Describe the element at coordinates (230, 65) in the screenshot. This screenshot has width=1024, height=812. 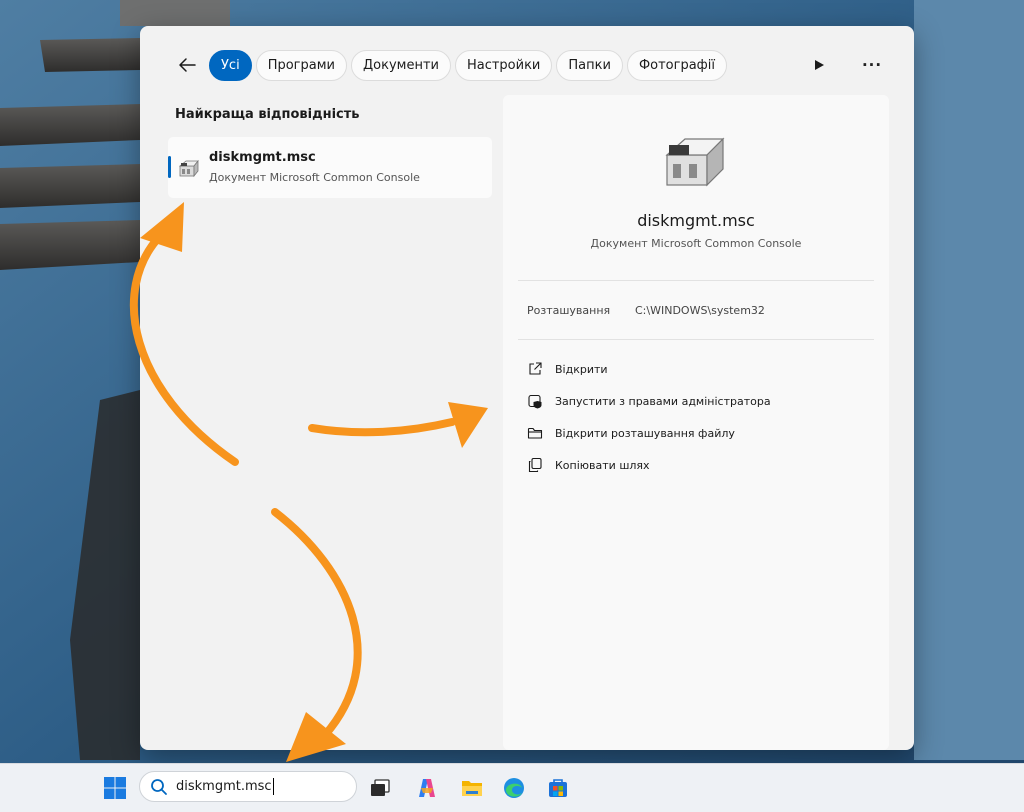
I see `tab-all: Усі` at that location.